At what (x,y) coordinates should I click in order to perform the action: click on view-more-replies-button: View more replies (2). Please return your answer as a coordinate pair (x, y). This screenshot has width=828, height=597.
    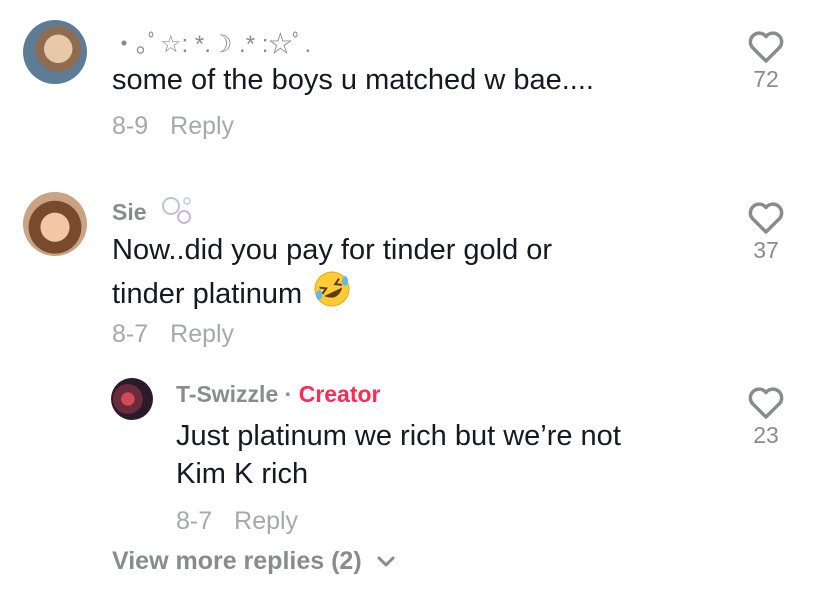
    Looking at the image, I should click on (254, 561).